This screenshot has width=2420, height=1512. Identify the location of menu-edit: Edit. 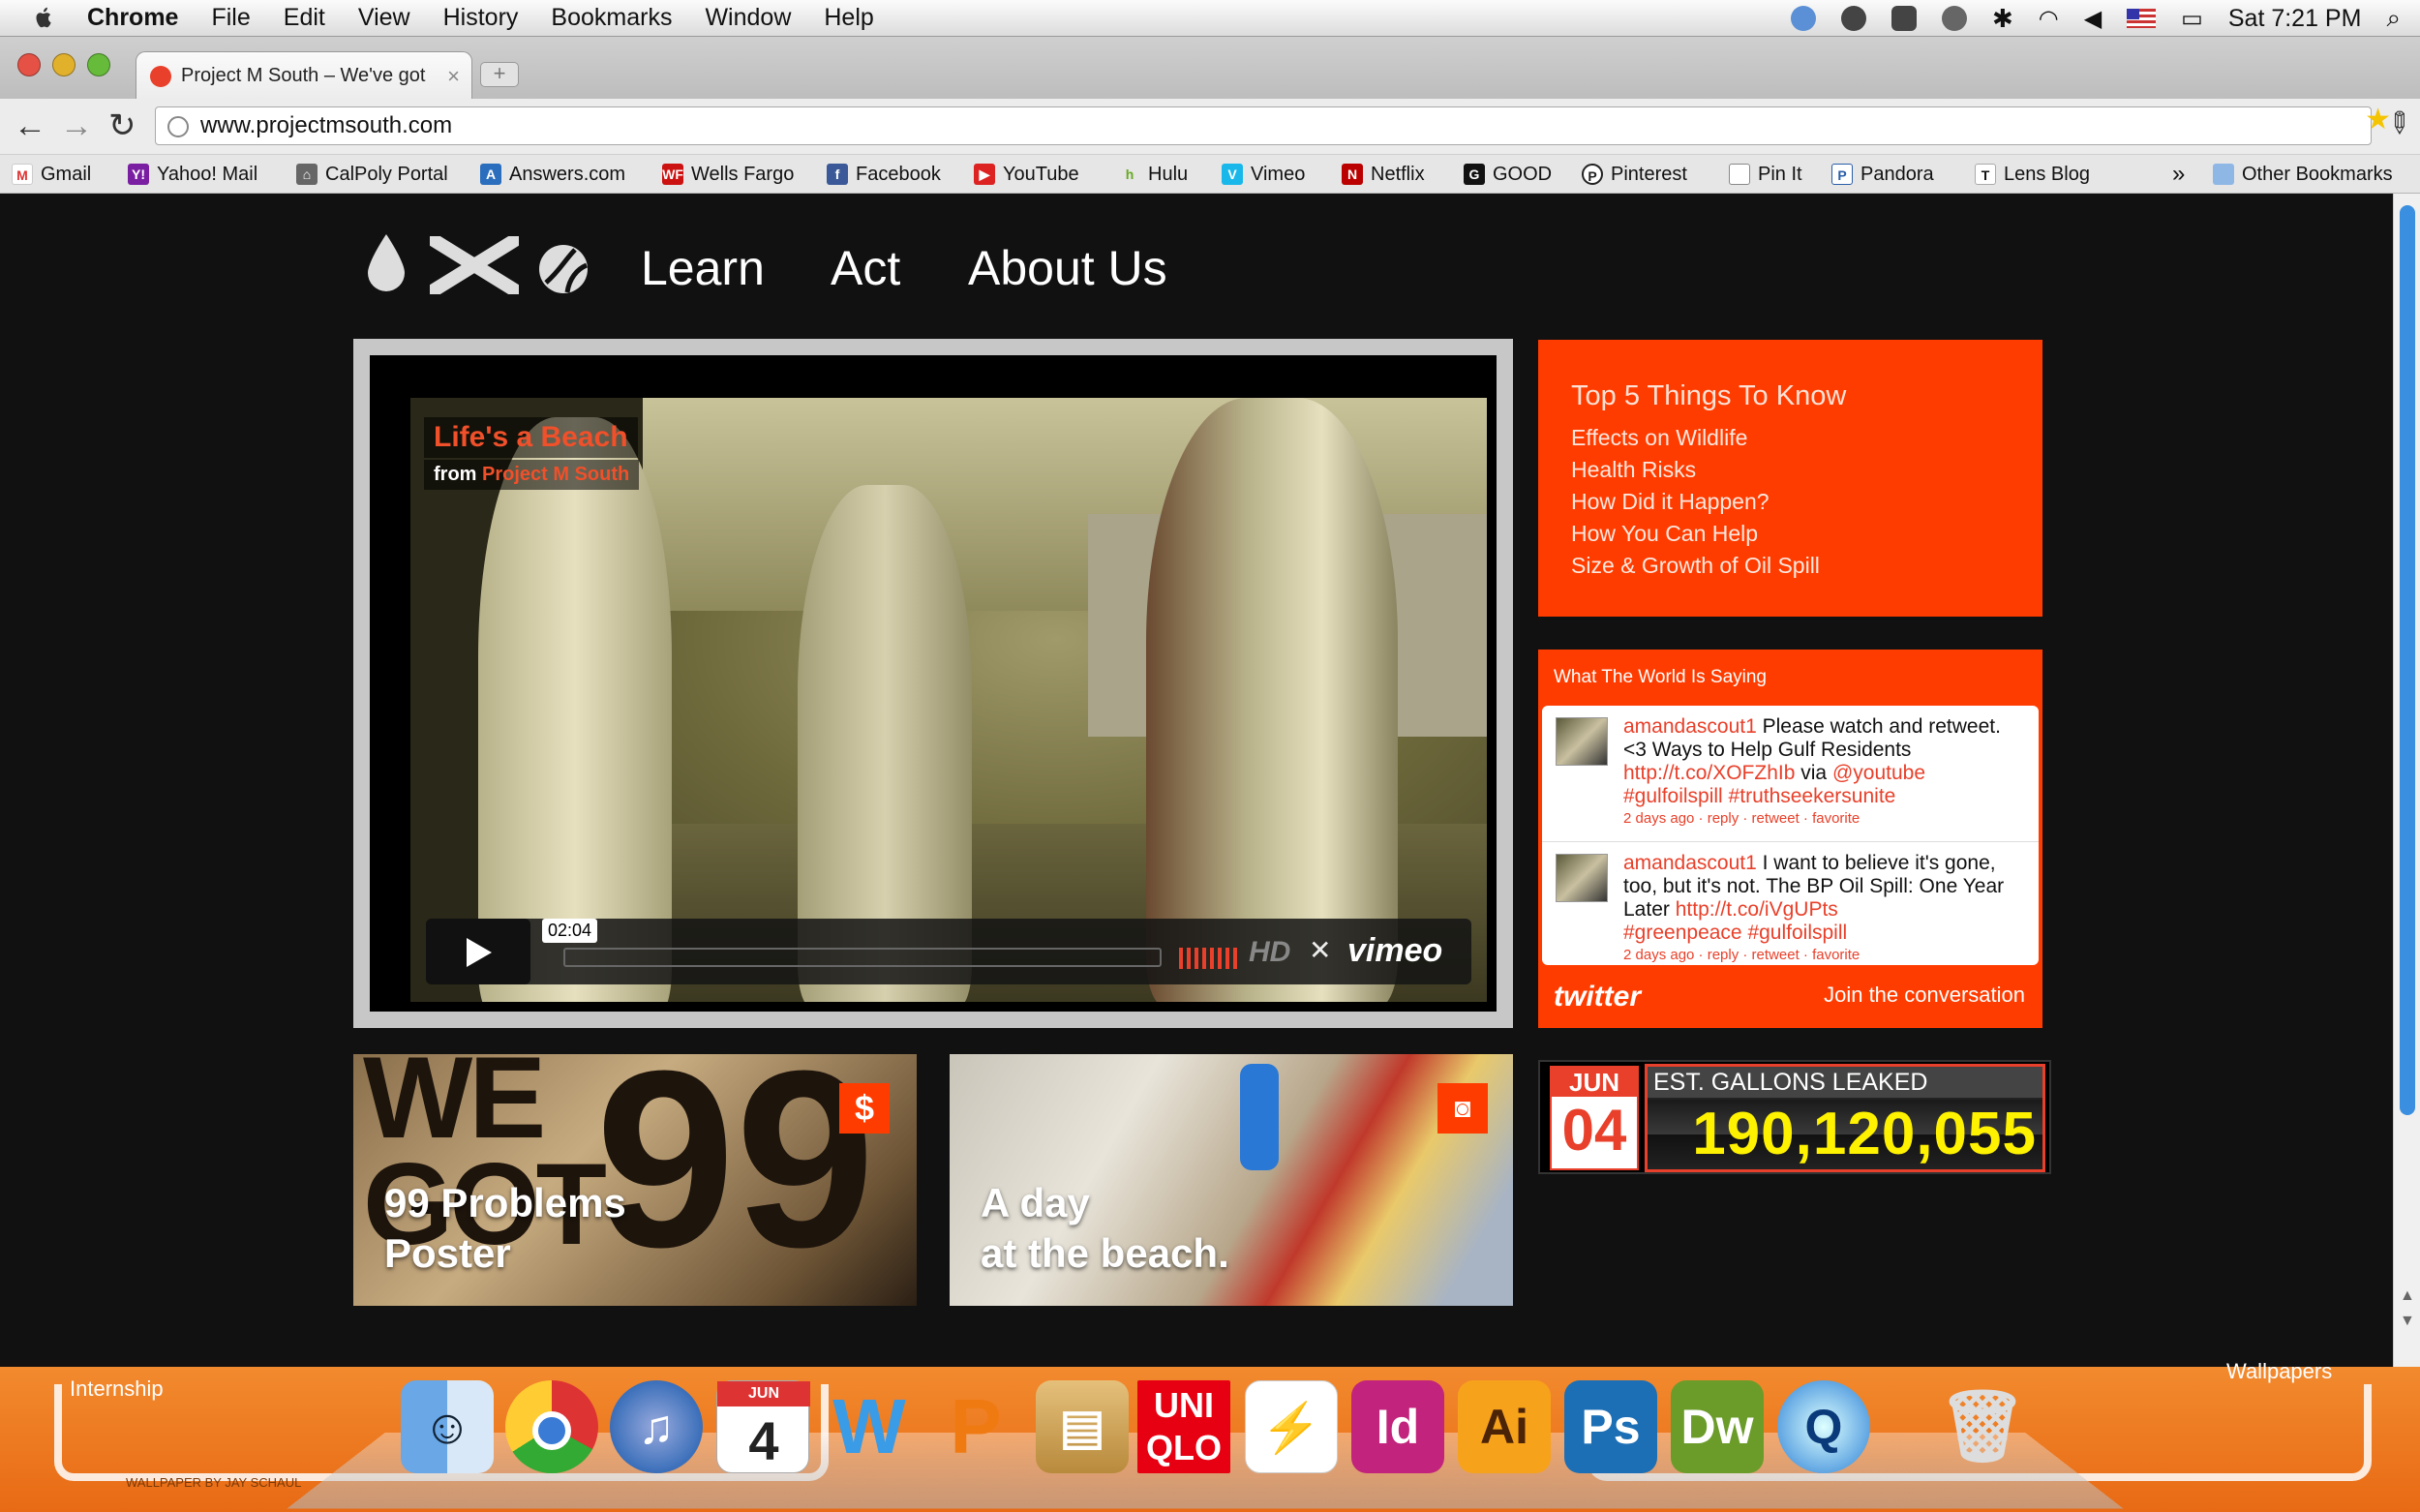
(304, 18).